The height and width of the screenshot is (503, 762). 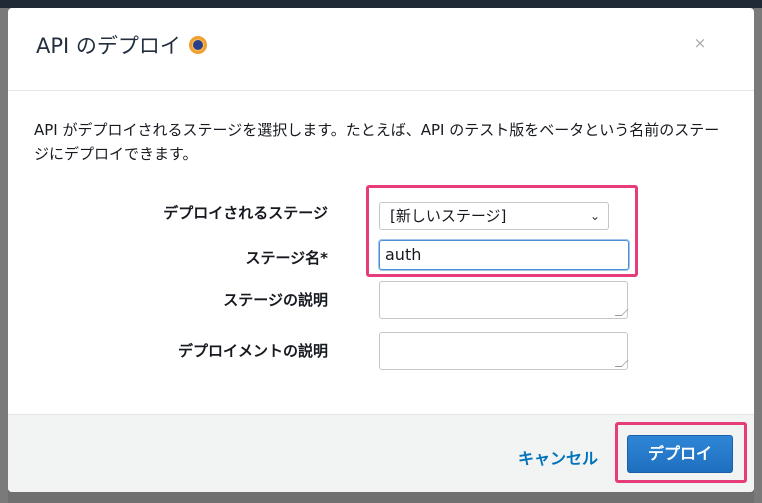 What do you see at coordinates (252, 351) in the screenshot?
I see `deployment-description-label: デプロイメントの説明` at bounding box center [252, 351].